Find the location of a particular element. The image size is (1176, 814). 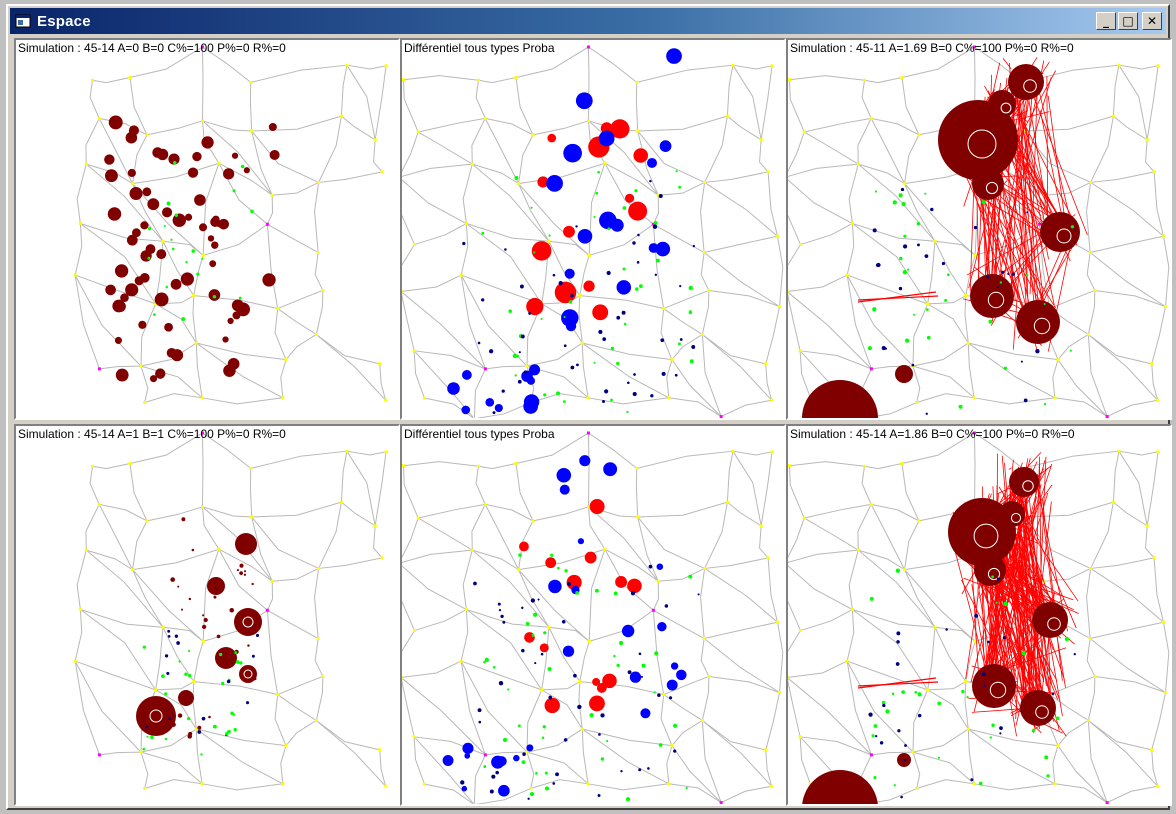

close-button: ✕ is located at coordinates (1152, 21).